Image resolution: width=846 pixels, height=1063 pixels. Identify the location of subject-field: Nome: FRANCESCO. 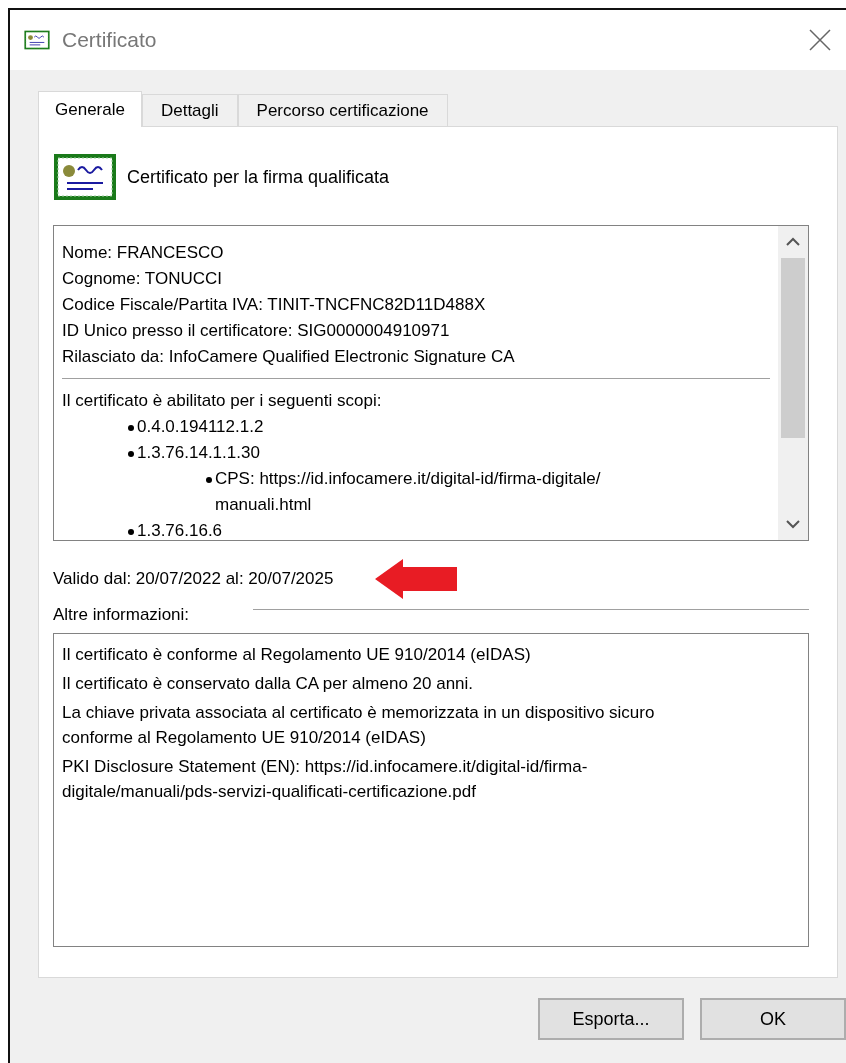
(416, 253).